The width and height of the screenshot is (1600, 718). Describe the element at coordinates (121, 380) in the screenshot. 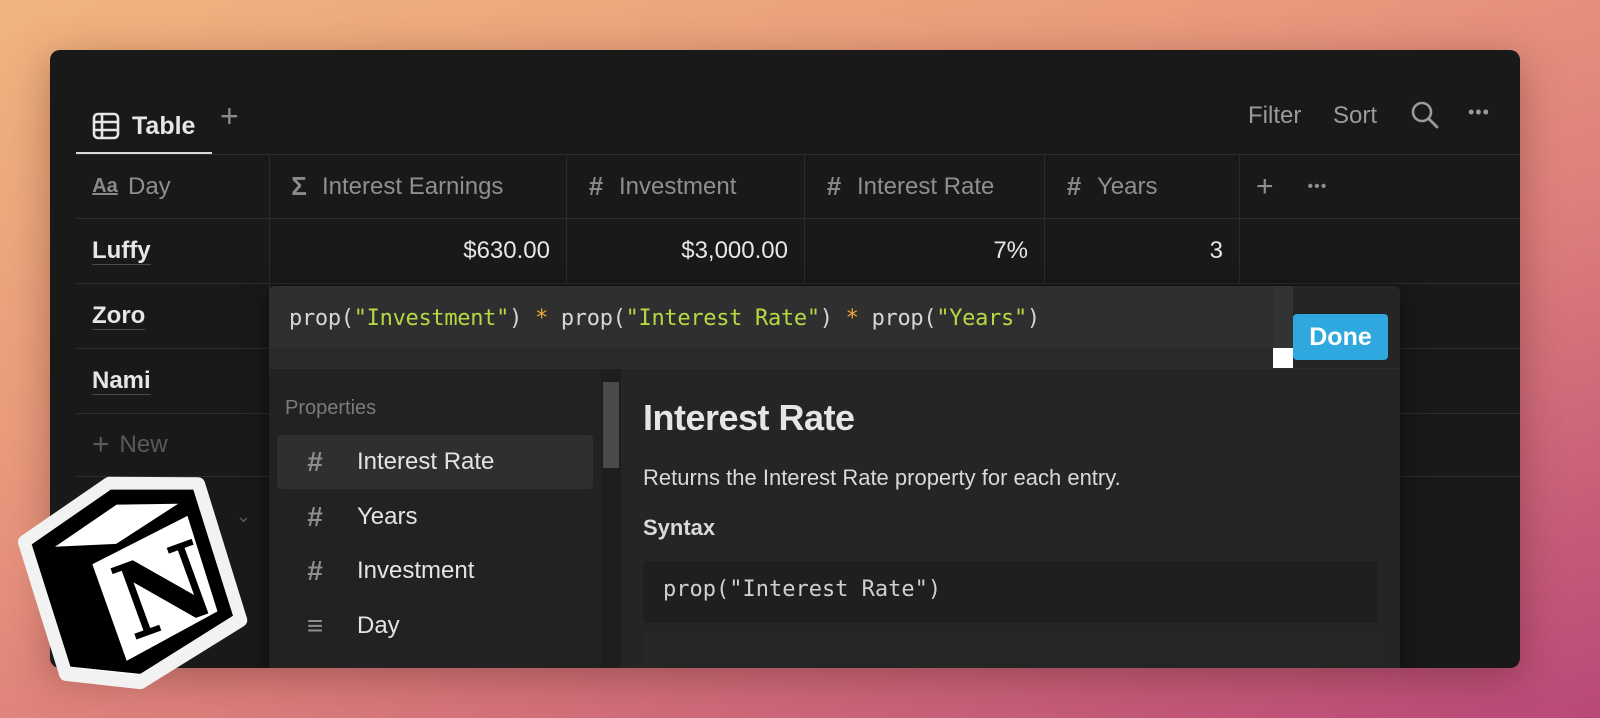

I see `row-title: Nami` at that location.